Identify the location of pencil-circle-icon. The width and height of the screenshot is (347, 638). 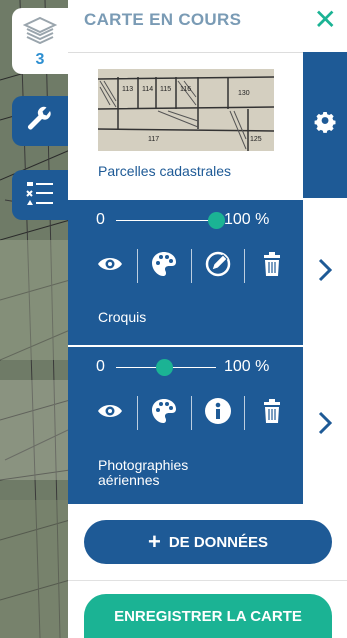
(218, 266).